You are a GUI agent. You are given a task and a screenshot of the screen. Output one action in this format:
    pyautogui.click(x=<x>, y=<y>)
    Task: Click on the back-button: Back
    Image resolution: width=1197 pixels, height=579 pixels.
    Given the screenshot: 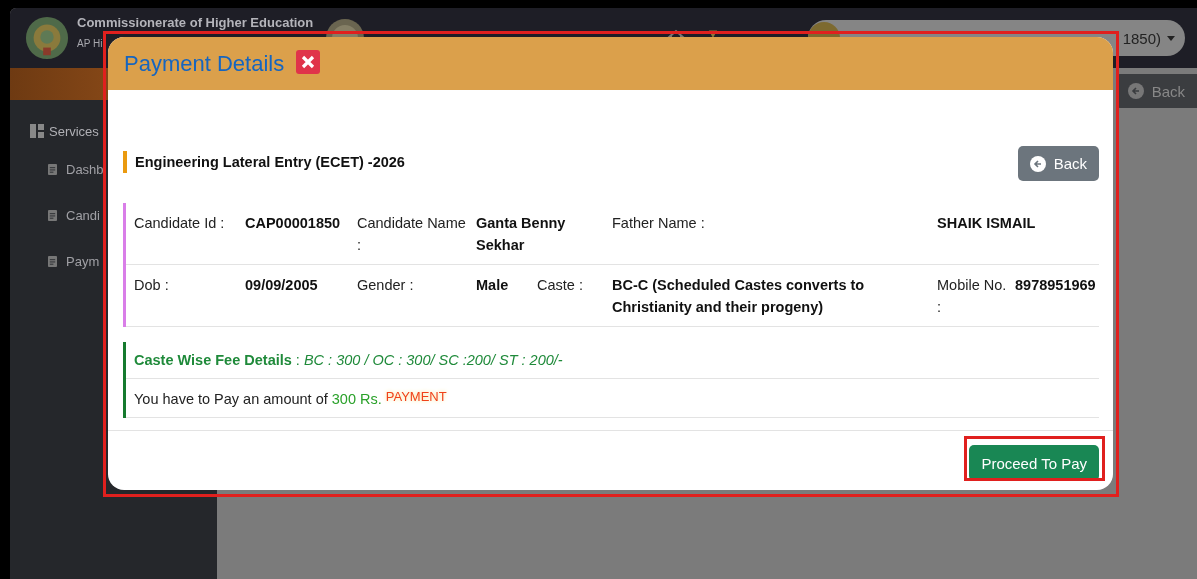 What is the action you would take?
    pyautogui.click(x=1058, y=163)
    